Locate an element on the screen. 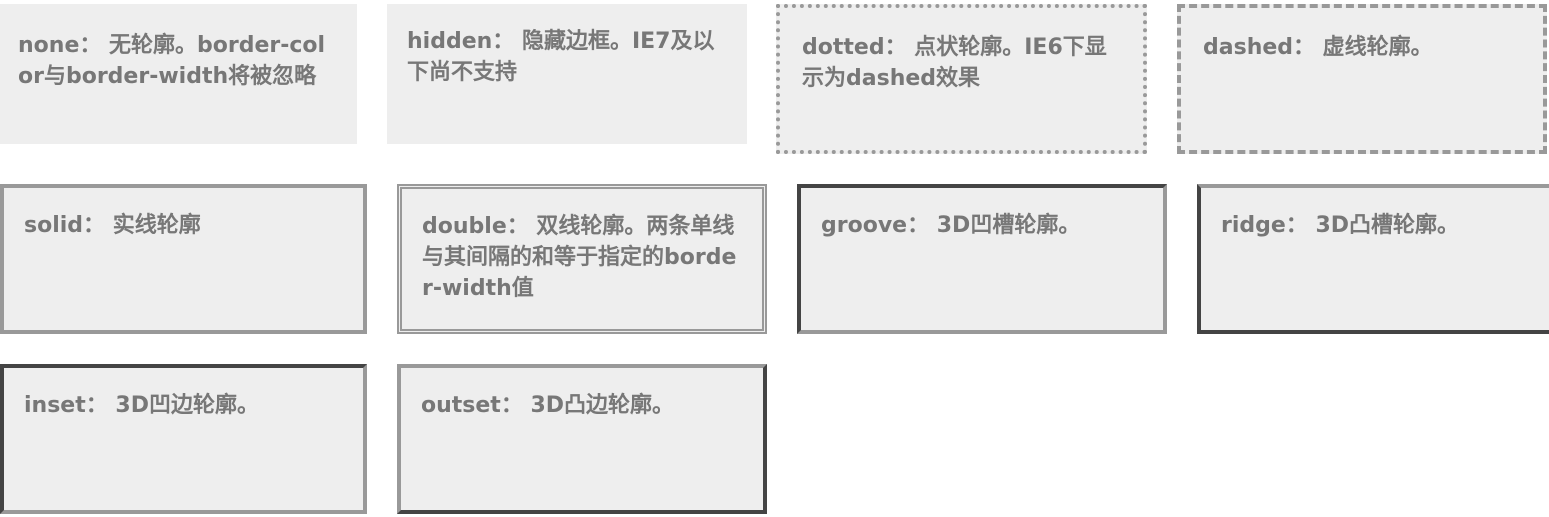 The height and width of the screenshot is (517, 1549). border-style-hidden-box: hidden： 隐藏边框。IE7及以下尚不支持 is located at coordinates (567, 74).